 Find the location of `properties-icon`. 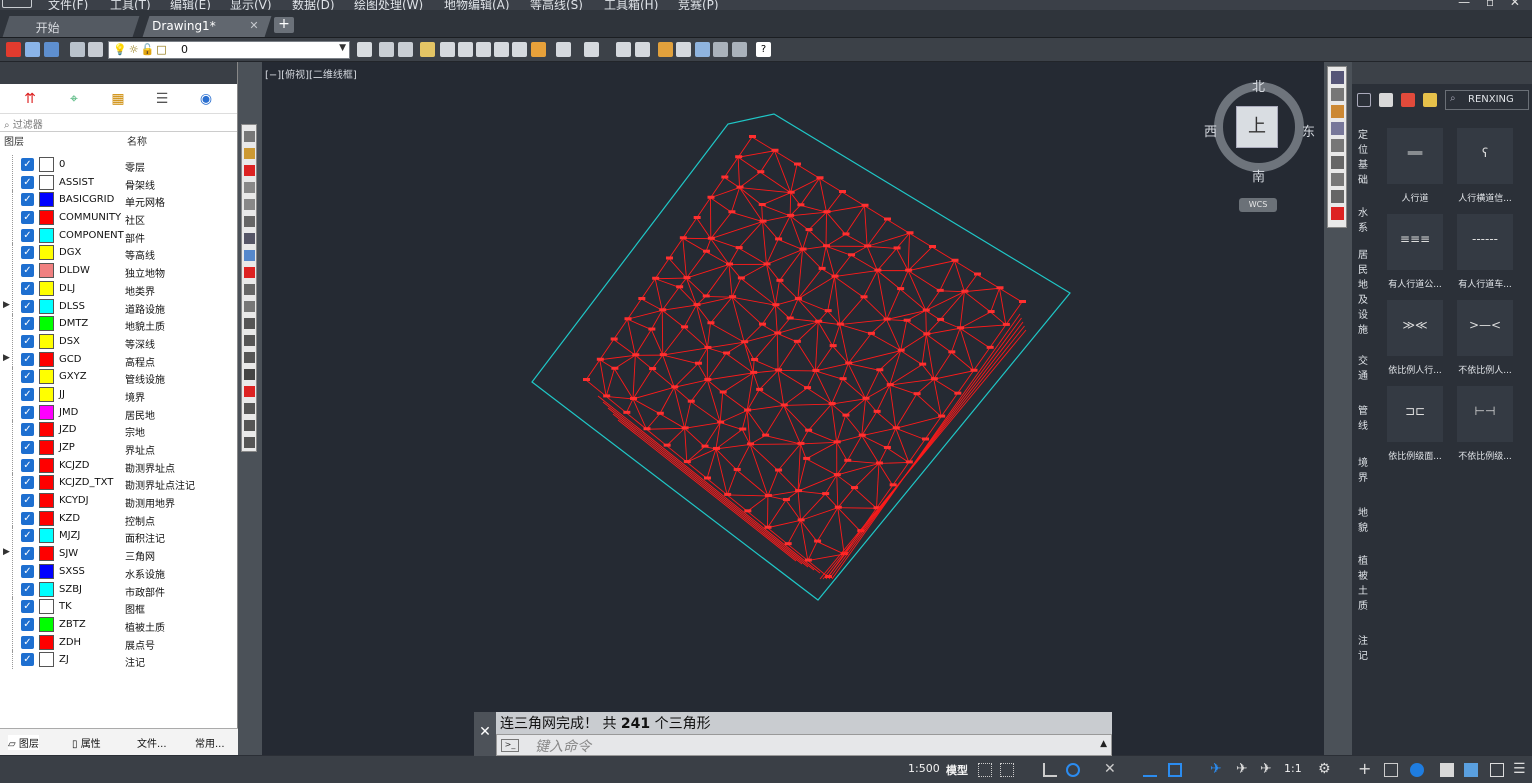

properties-icon is located at coordinates (364, 49).